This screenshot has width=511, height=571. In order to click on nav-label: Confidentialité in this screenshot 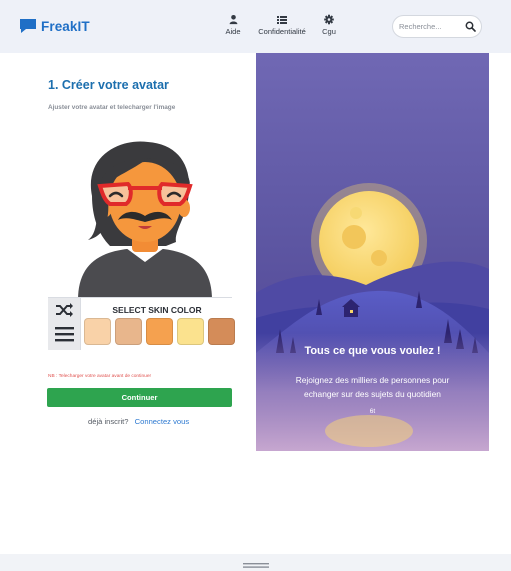, I will do `click(282, 31)`.